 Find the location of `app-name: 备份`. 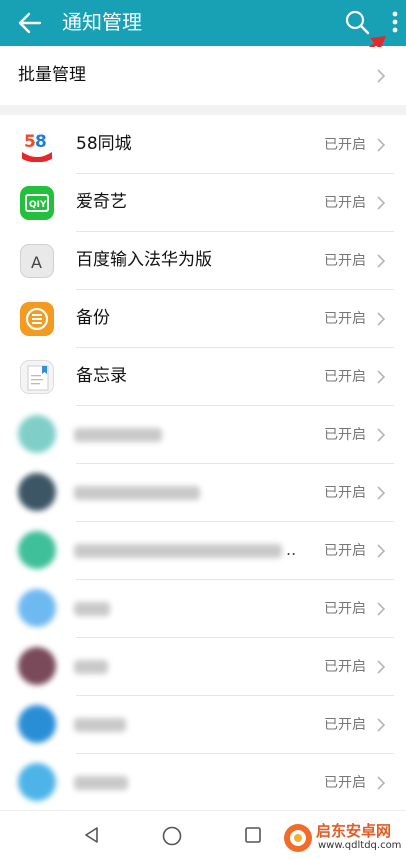

app-name: 备份 is located at coordinates (93, 318).